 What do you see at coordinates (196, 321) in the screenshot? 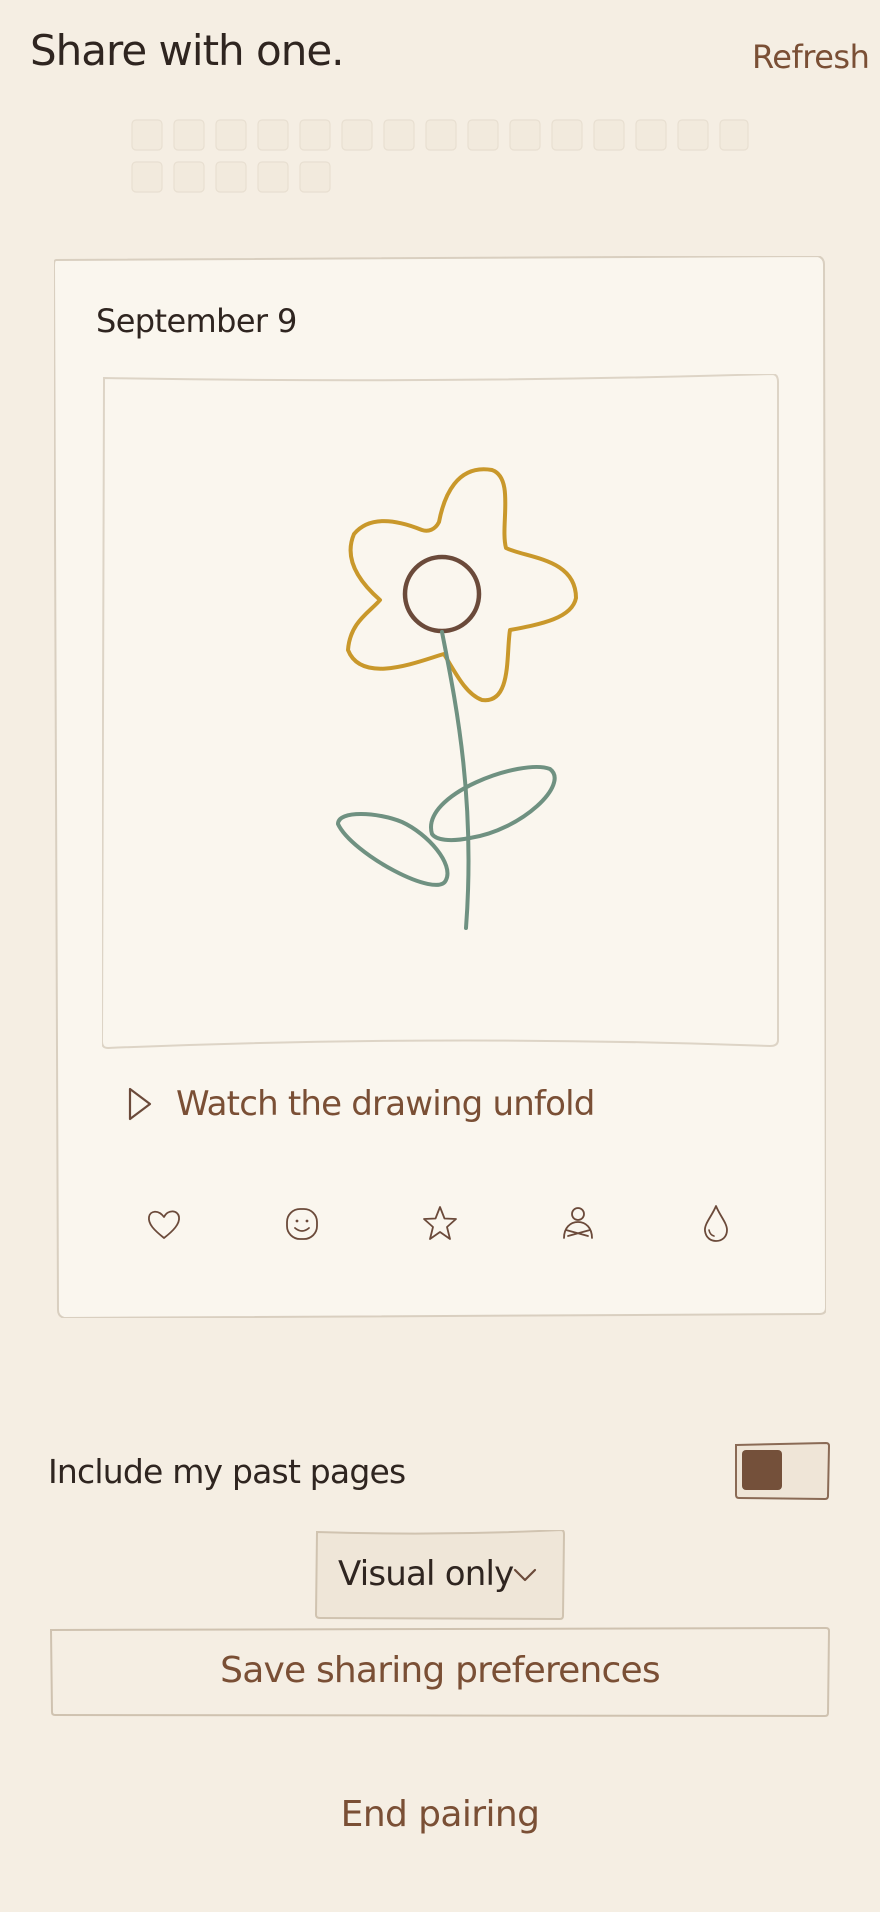
I see `card-date: September 9` at bounding box center [196, 321].